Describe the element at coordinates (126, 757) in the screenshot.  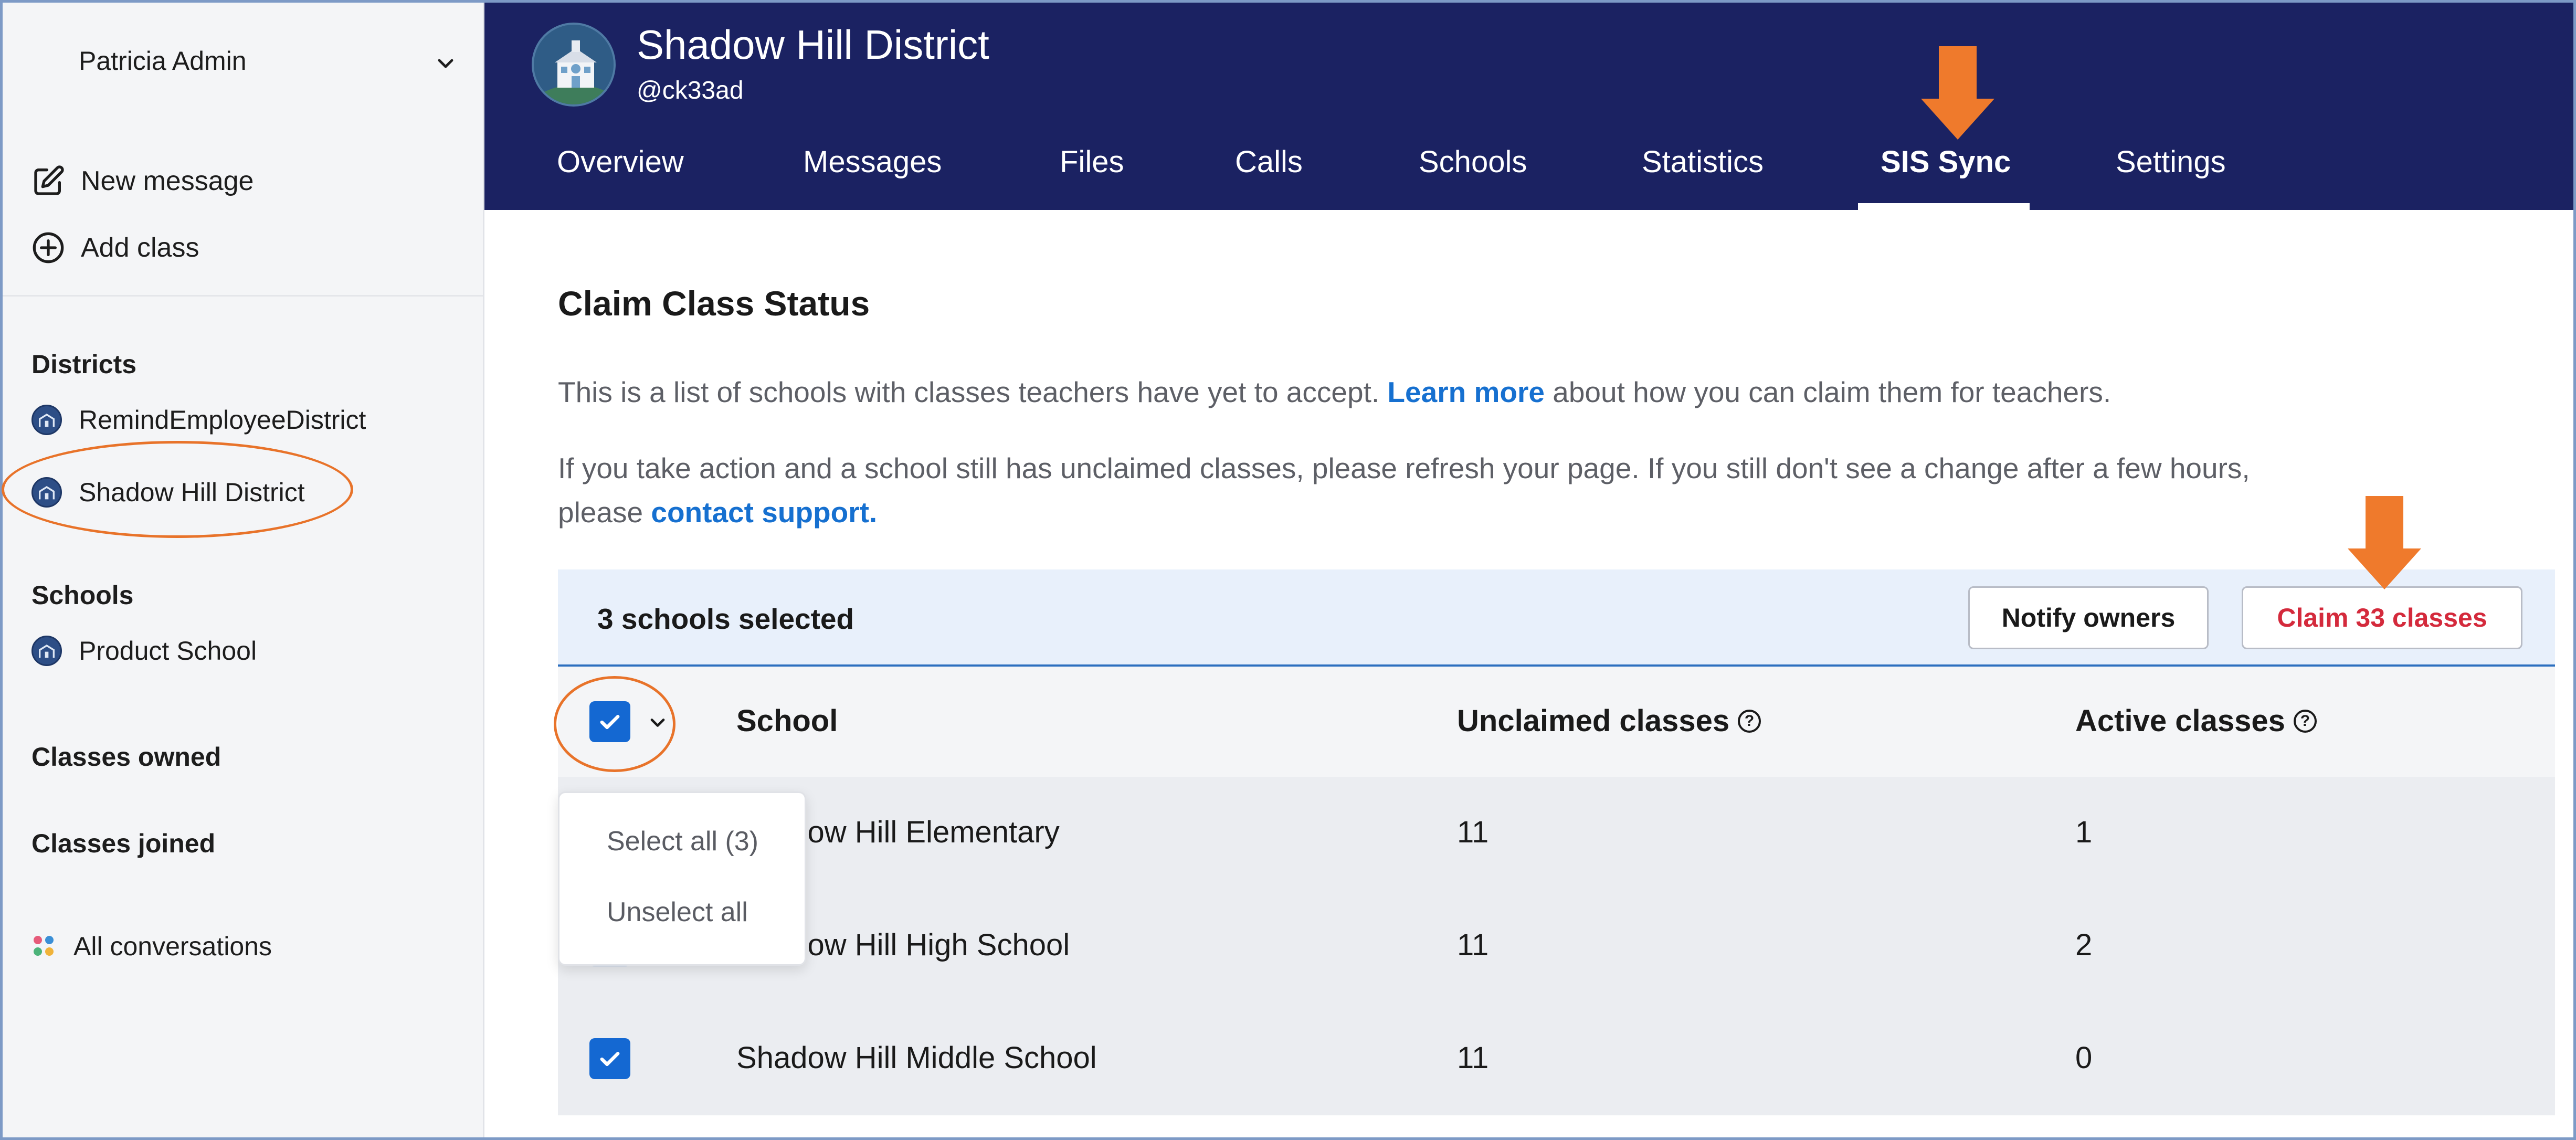
I see `classes-owned-heading: Classes owned` at that location.